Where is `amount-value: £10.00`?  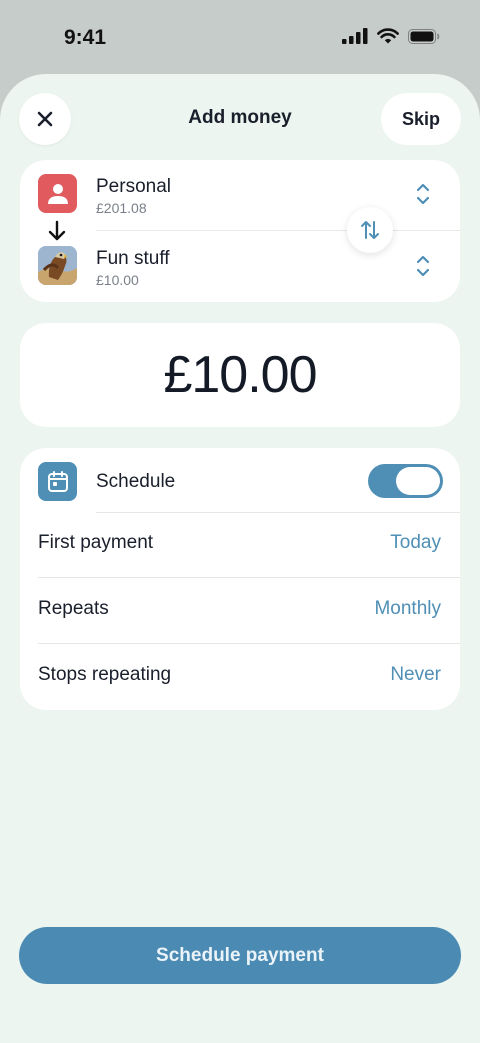 amount-value: £10.00 is located at coordinates (240, 375).